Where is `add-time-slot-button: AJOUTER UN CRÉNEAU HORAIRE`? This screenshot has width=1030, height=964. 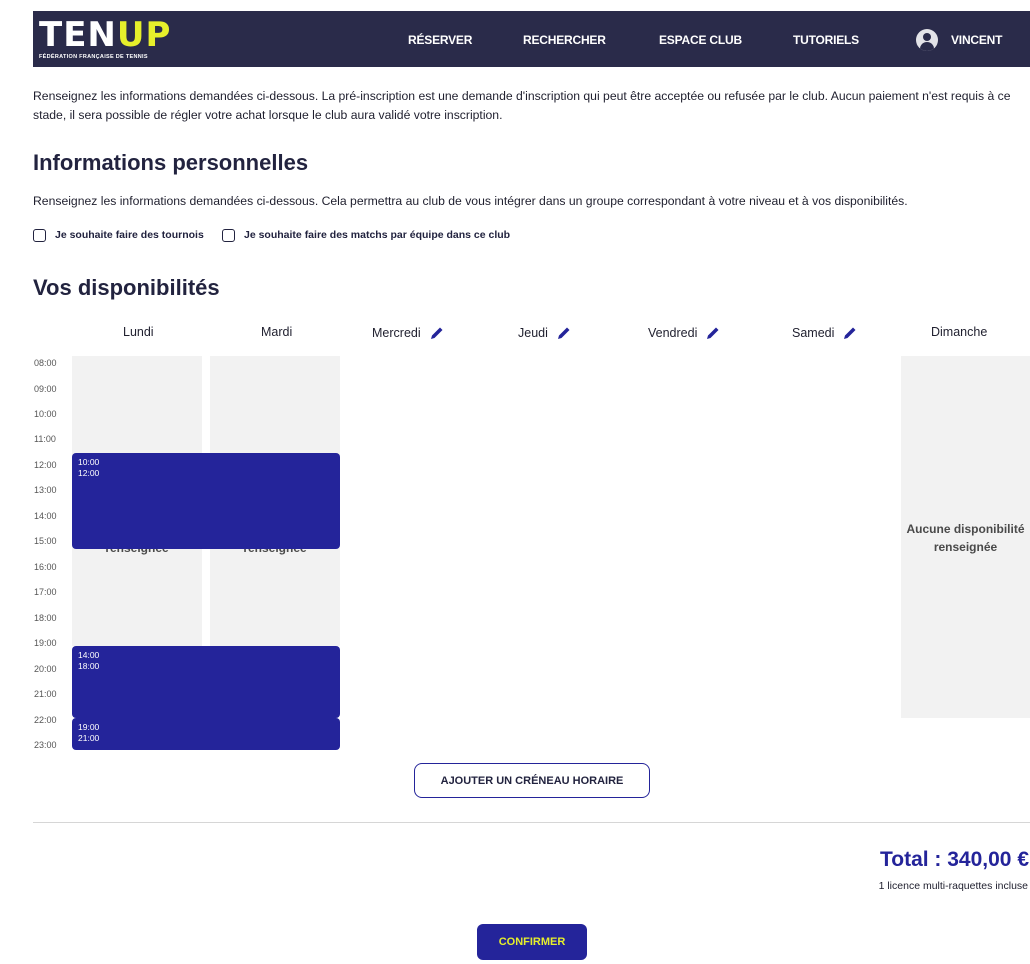
add-time-slot-button: AJOUTER UN CRÉNEAU HORAIRE is located at coordinates (532, 780).